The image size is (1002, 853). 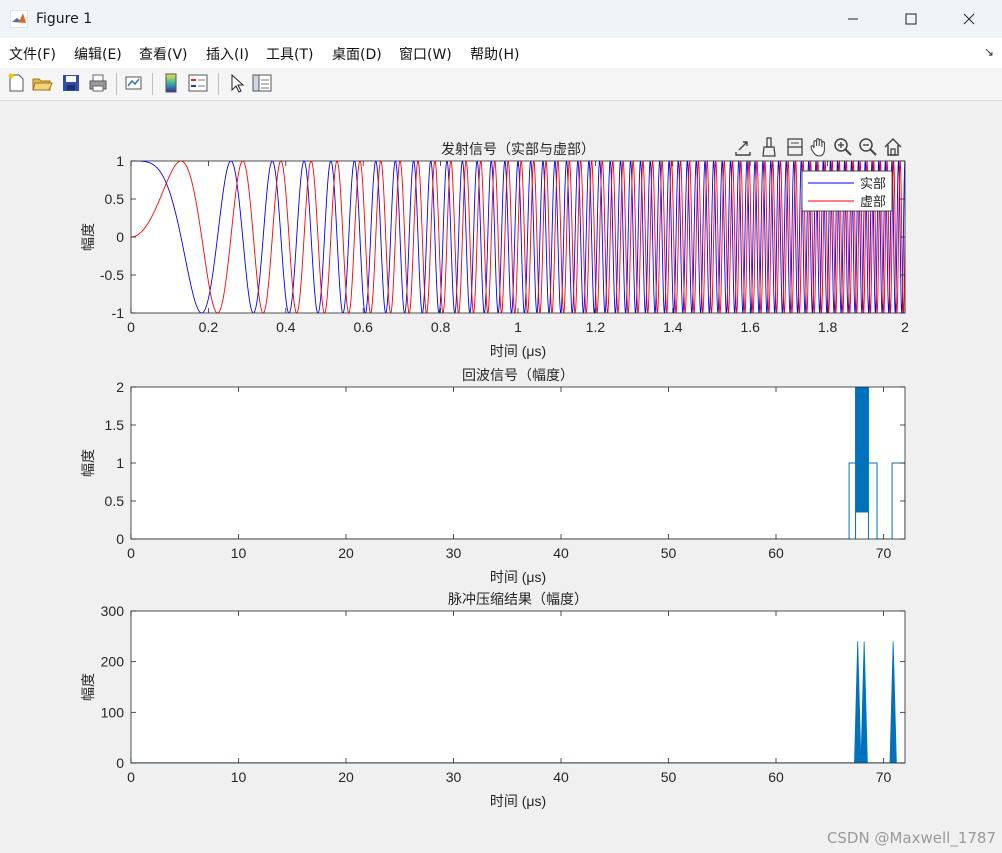 What do you see at coordinates (743, 147) in the screenshot?
I see `export-icon` at bounding box center [743, 147].